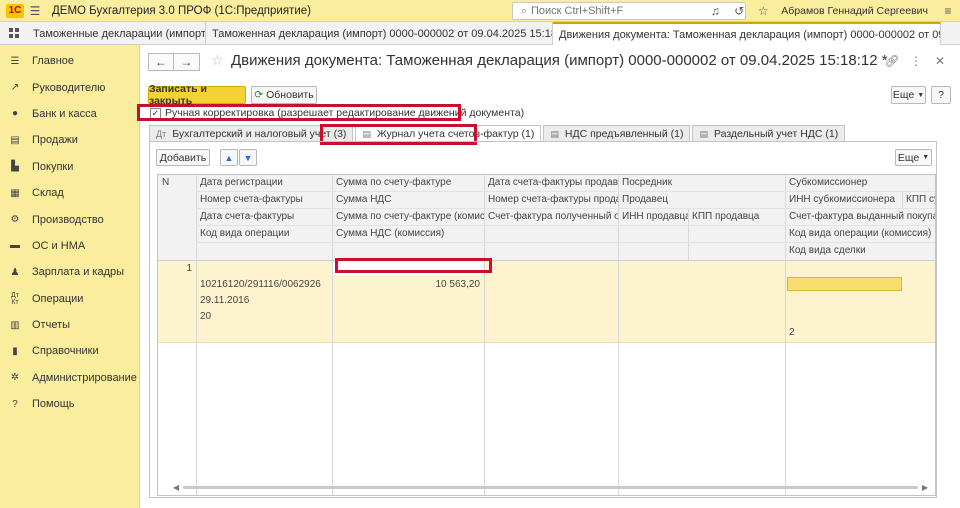 The height and width of the screenshot is (508, 960). I want to click on ruble-icon: ●, so click(15, 114).